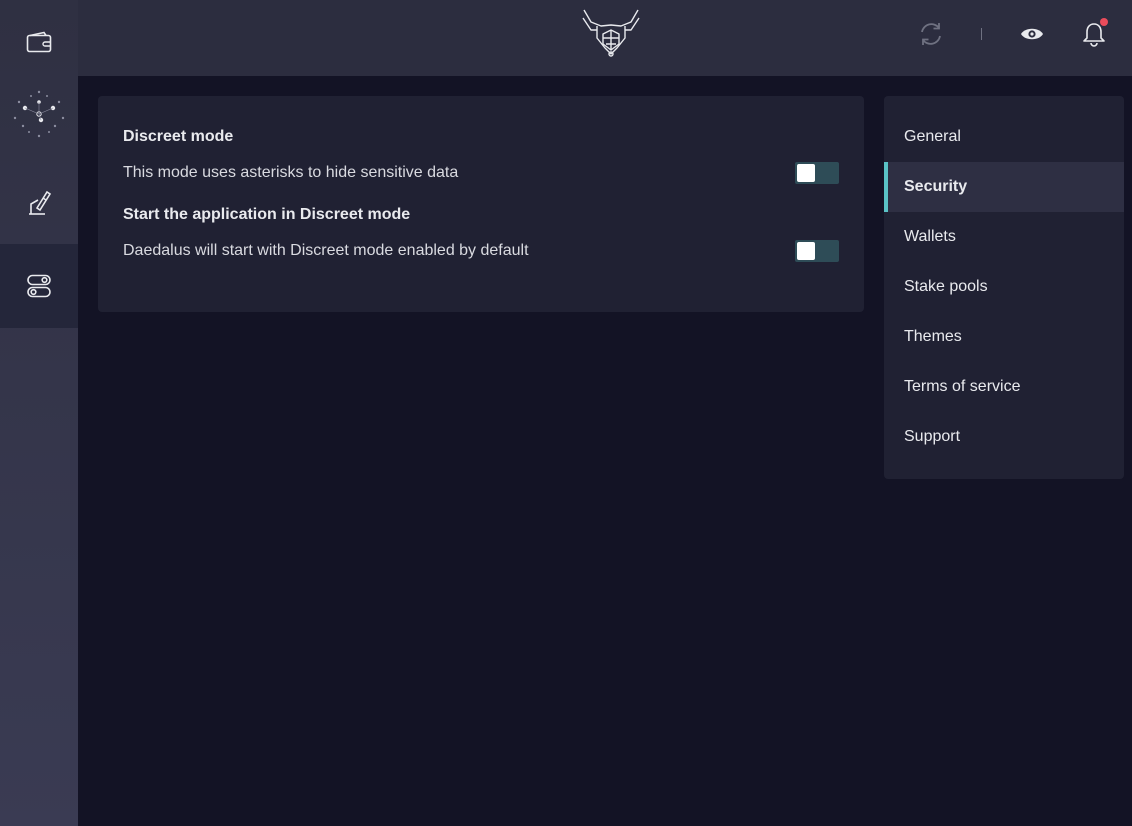 Image resolution: width=1132 pixels, height=826 pixels. I want to click on menu-item-stake-pools: Stake pools, so click(1004, 287).